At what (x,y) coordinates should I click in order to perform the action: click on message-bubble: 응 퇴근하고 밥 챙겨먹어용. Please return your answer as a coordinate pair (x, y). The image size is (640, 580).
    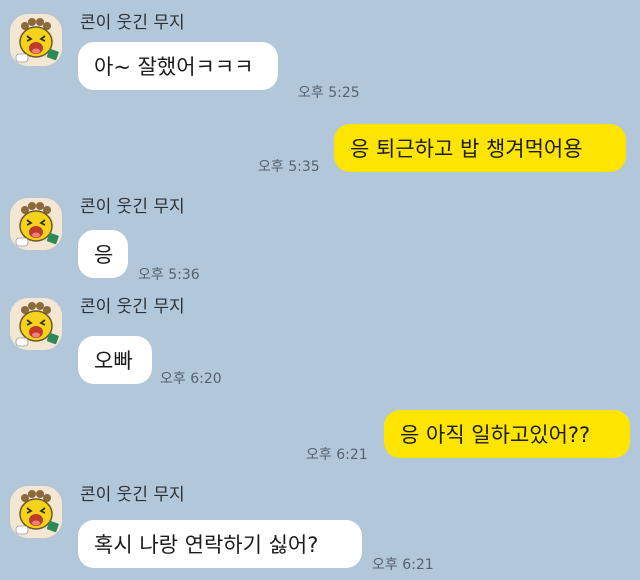
    Looking at the image, I should click on (480, 148).